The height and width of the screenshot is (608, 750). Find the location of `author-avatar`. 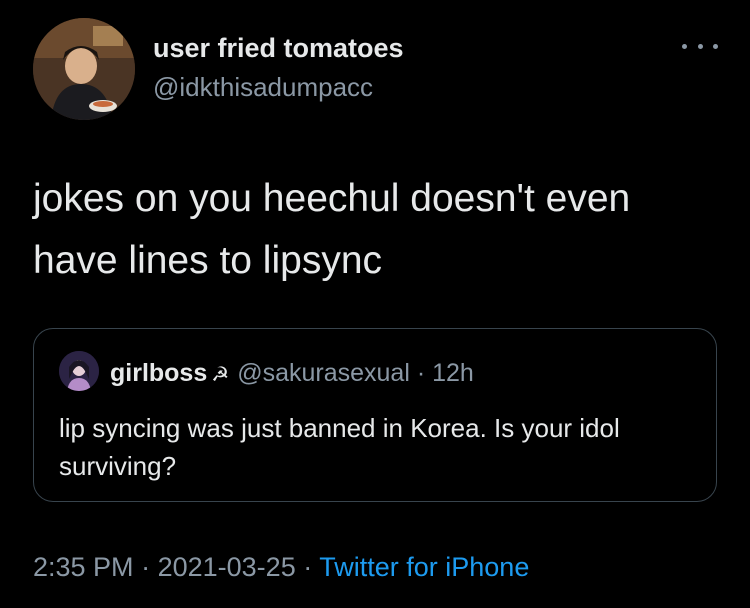

author-avatar is located at coordinates (84, 69).